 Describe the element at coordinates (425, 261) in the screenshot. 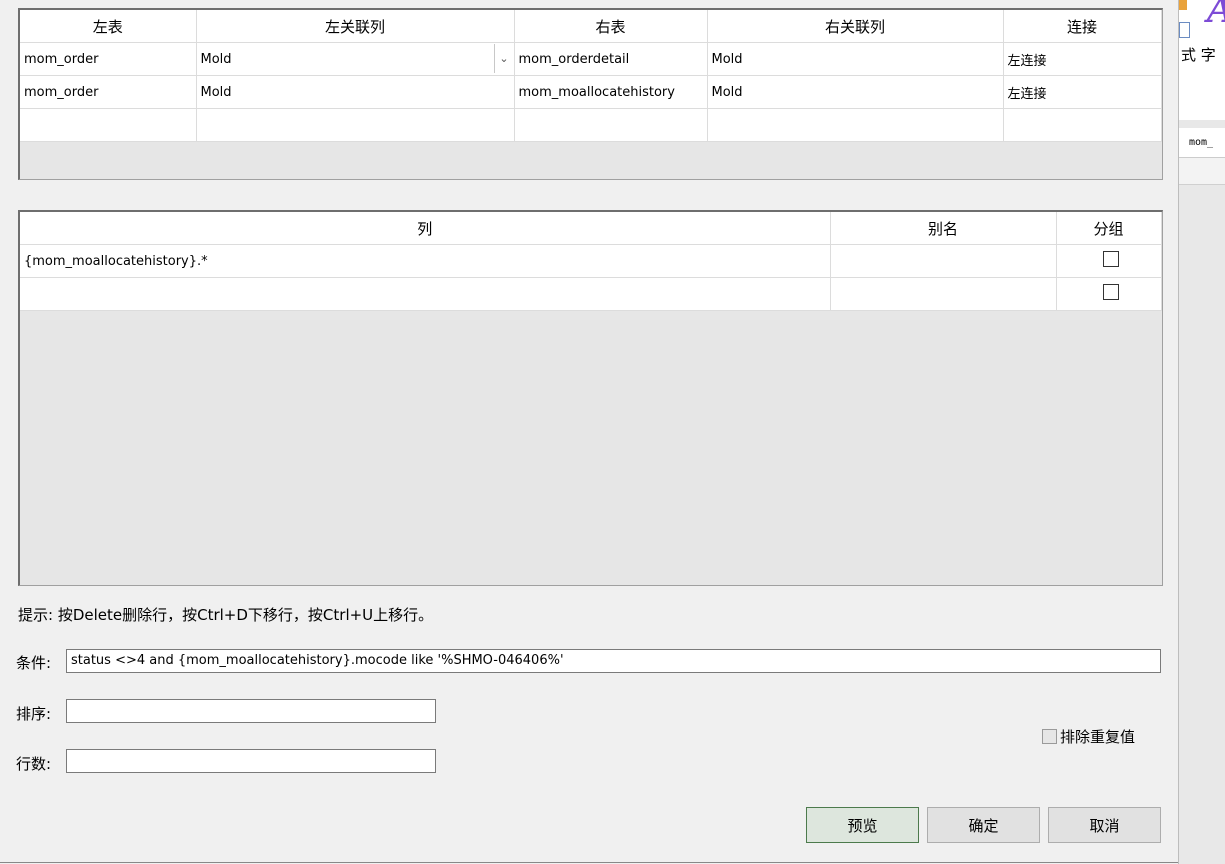

I see `column-cell: {mom_moallocatehistory}.*` at that location.